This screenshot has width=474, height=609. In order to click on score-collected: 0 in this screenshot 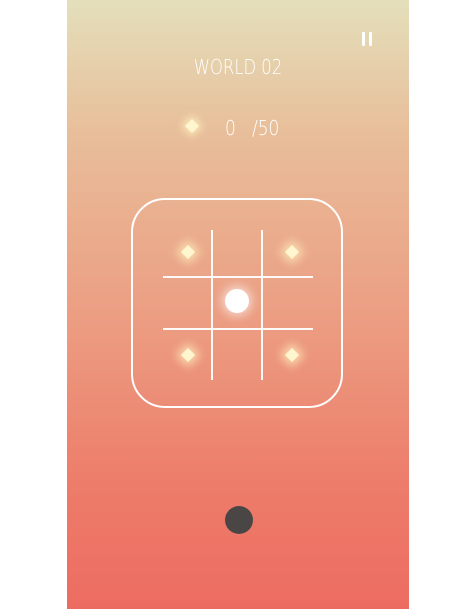, I will do `click(230, 128)`.